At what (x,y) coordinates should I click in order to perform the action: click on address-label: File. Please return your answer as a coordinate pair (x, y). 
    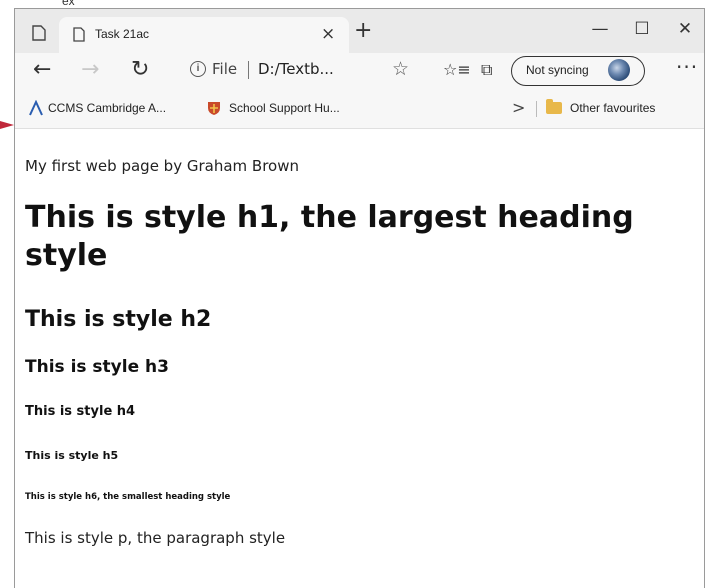
    Looking at the image, I should click on (225, 69).